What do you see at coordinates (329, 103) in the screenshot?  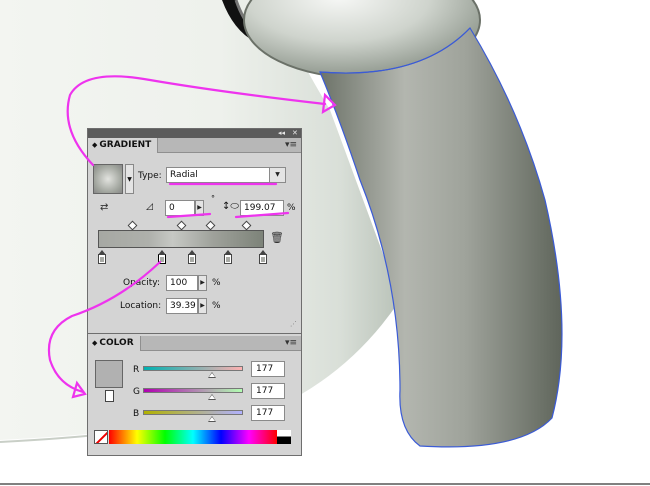 I see `annotation-arrowhead-top` at bounding box center [329, 103].